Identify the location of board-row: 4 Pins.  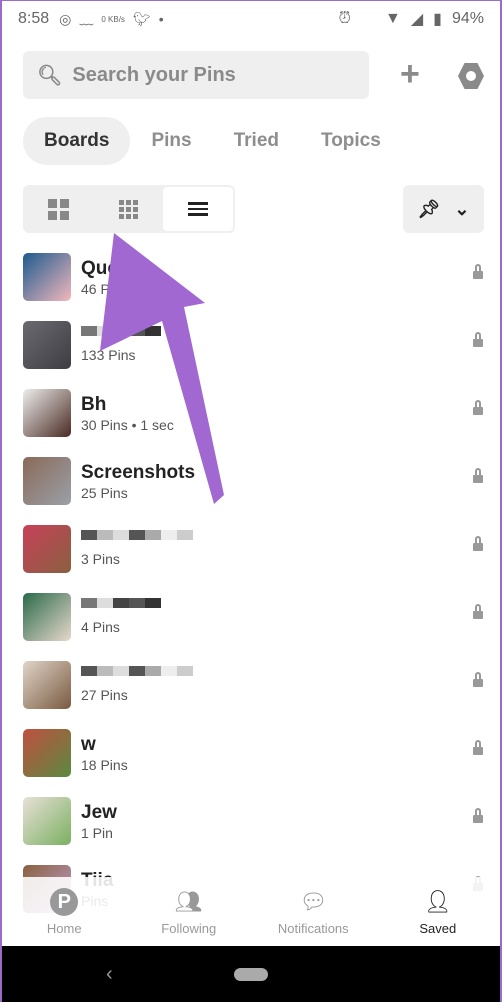
(253, 617).